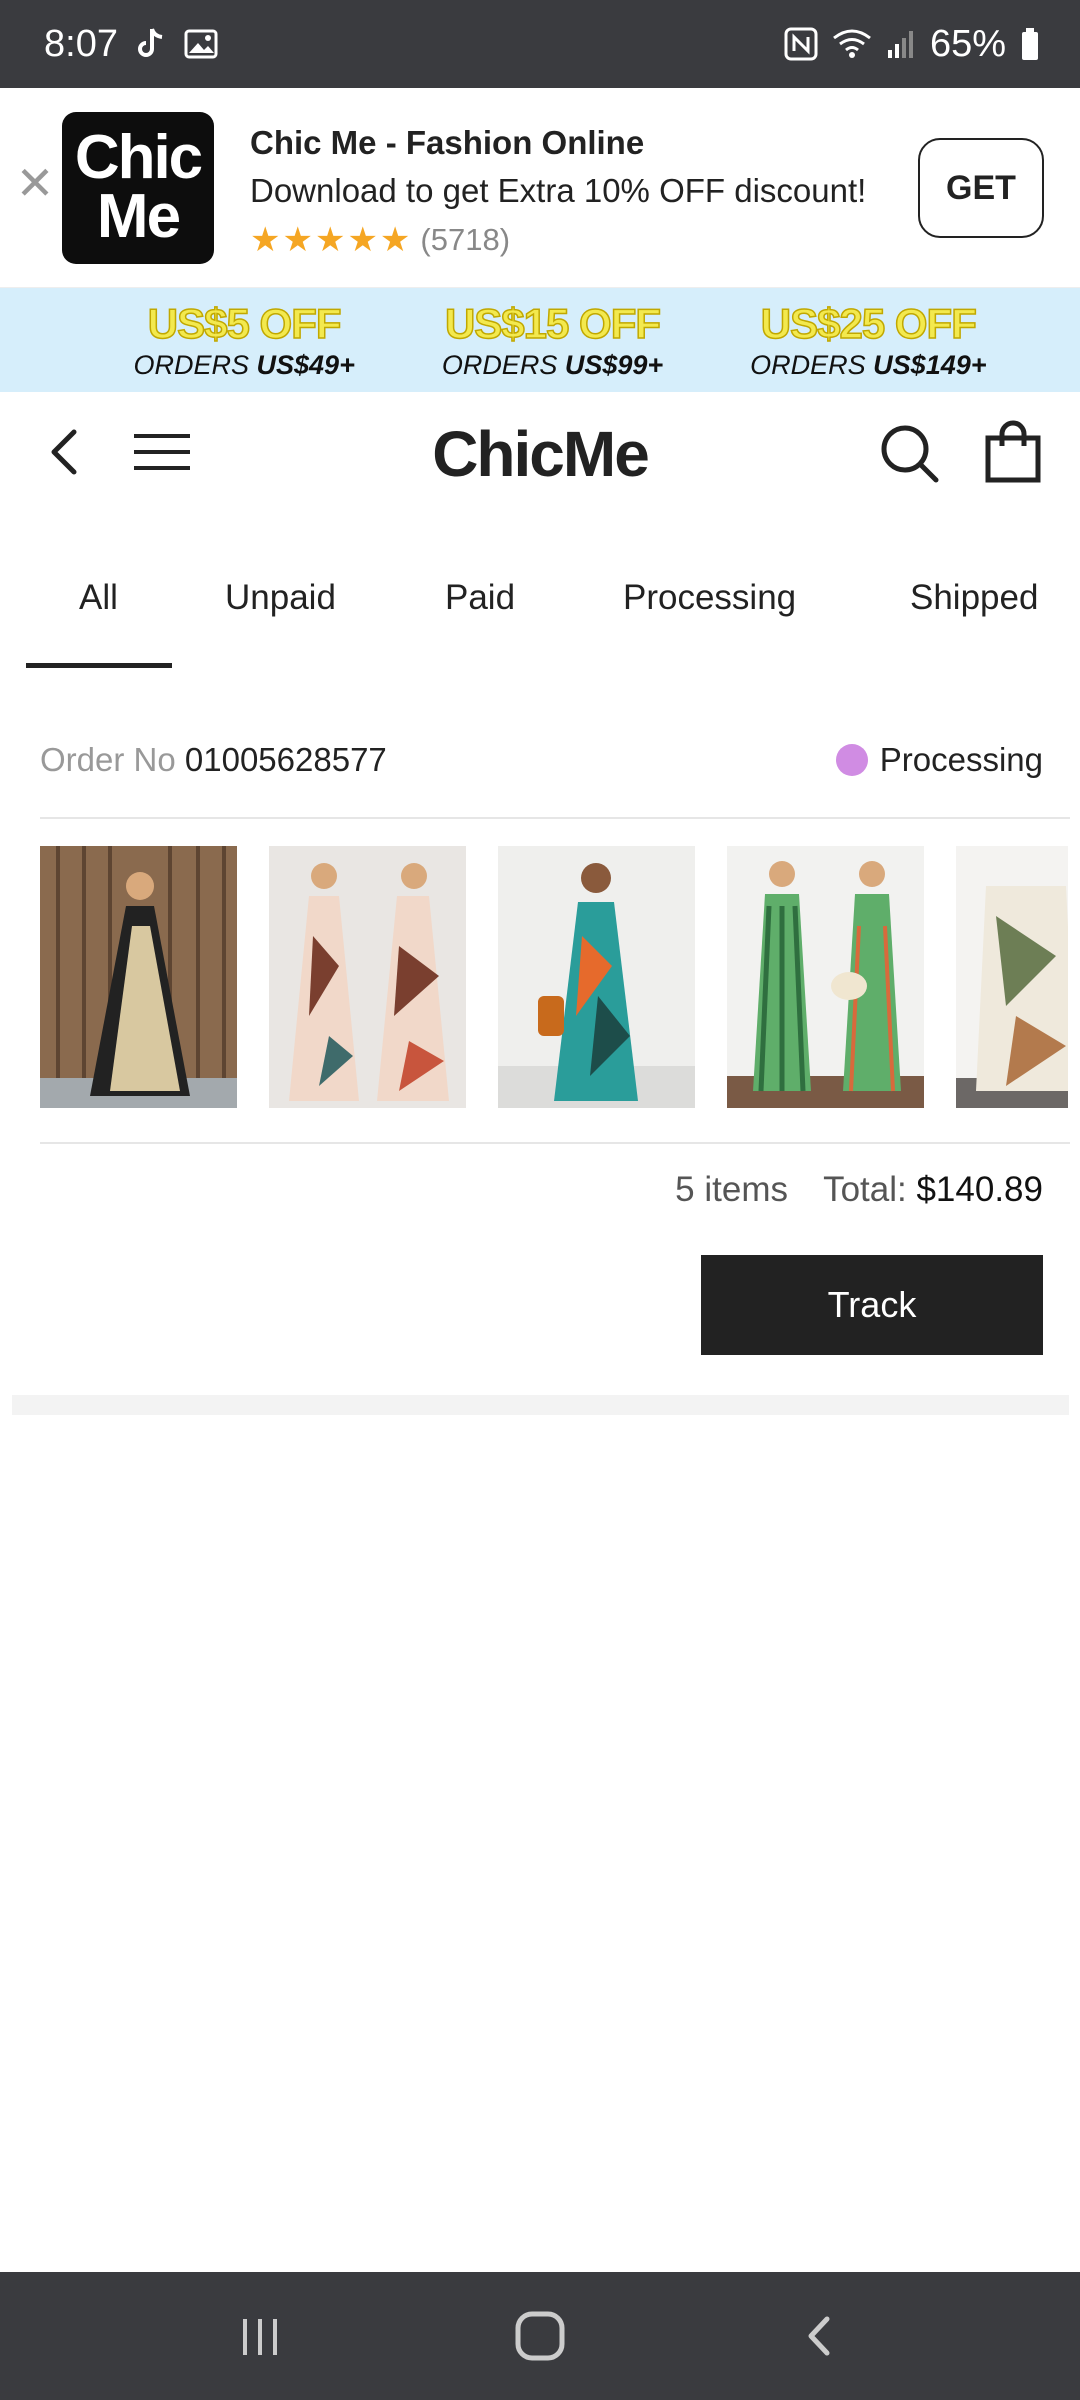 The height and width of the screenshot is (2400, 1080). I want to click on order-total: 5 items Total: $140.89, so click(821, 1190).